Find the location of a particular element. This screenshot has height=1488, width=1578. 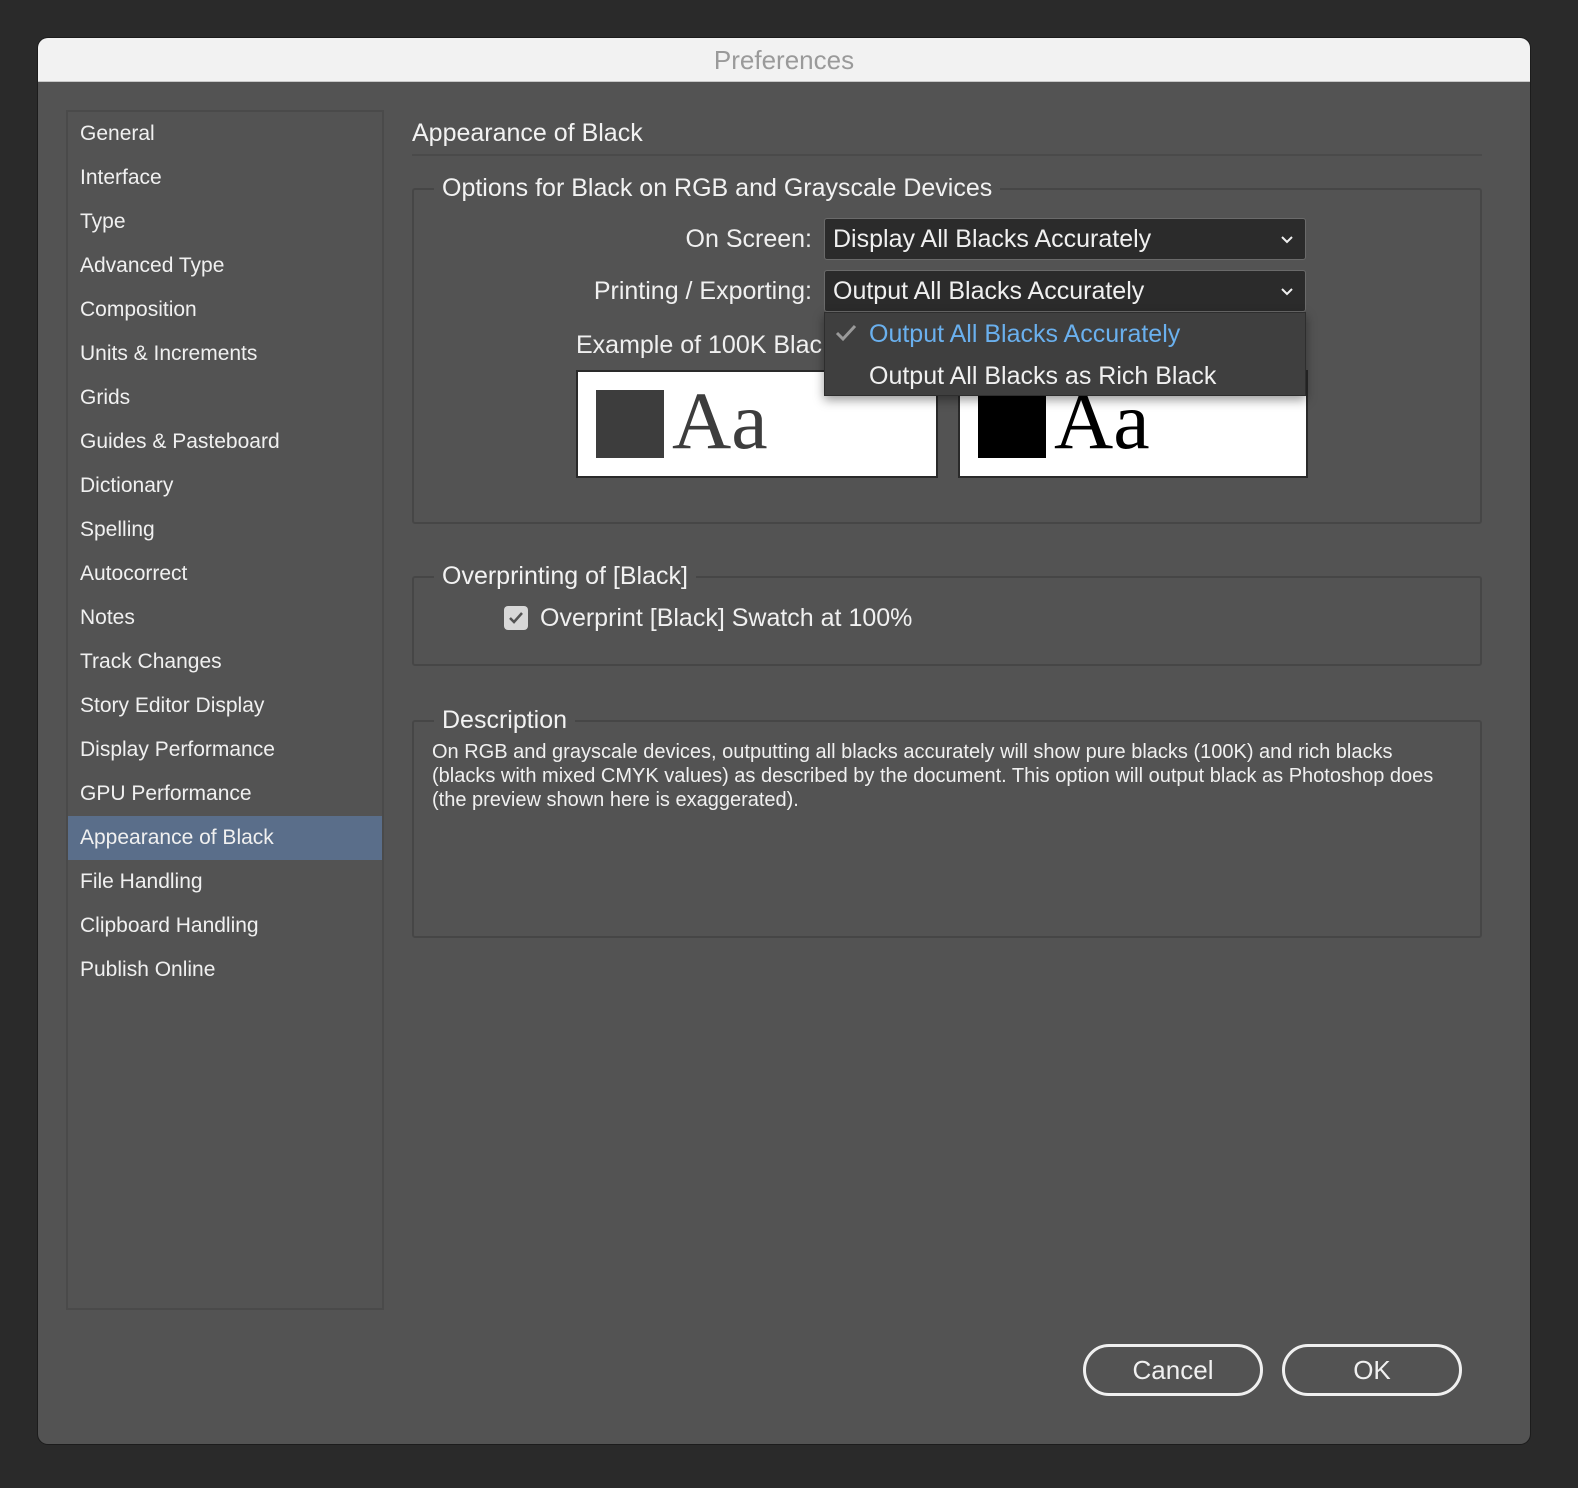

sidebar-item-display-performance: Display Performance is located at coordinates (225, 750).